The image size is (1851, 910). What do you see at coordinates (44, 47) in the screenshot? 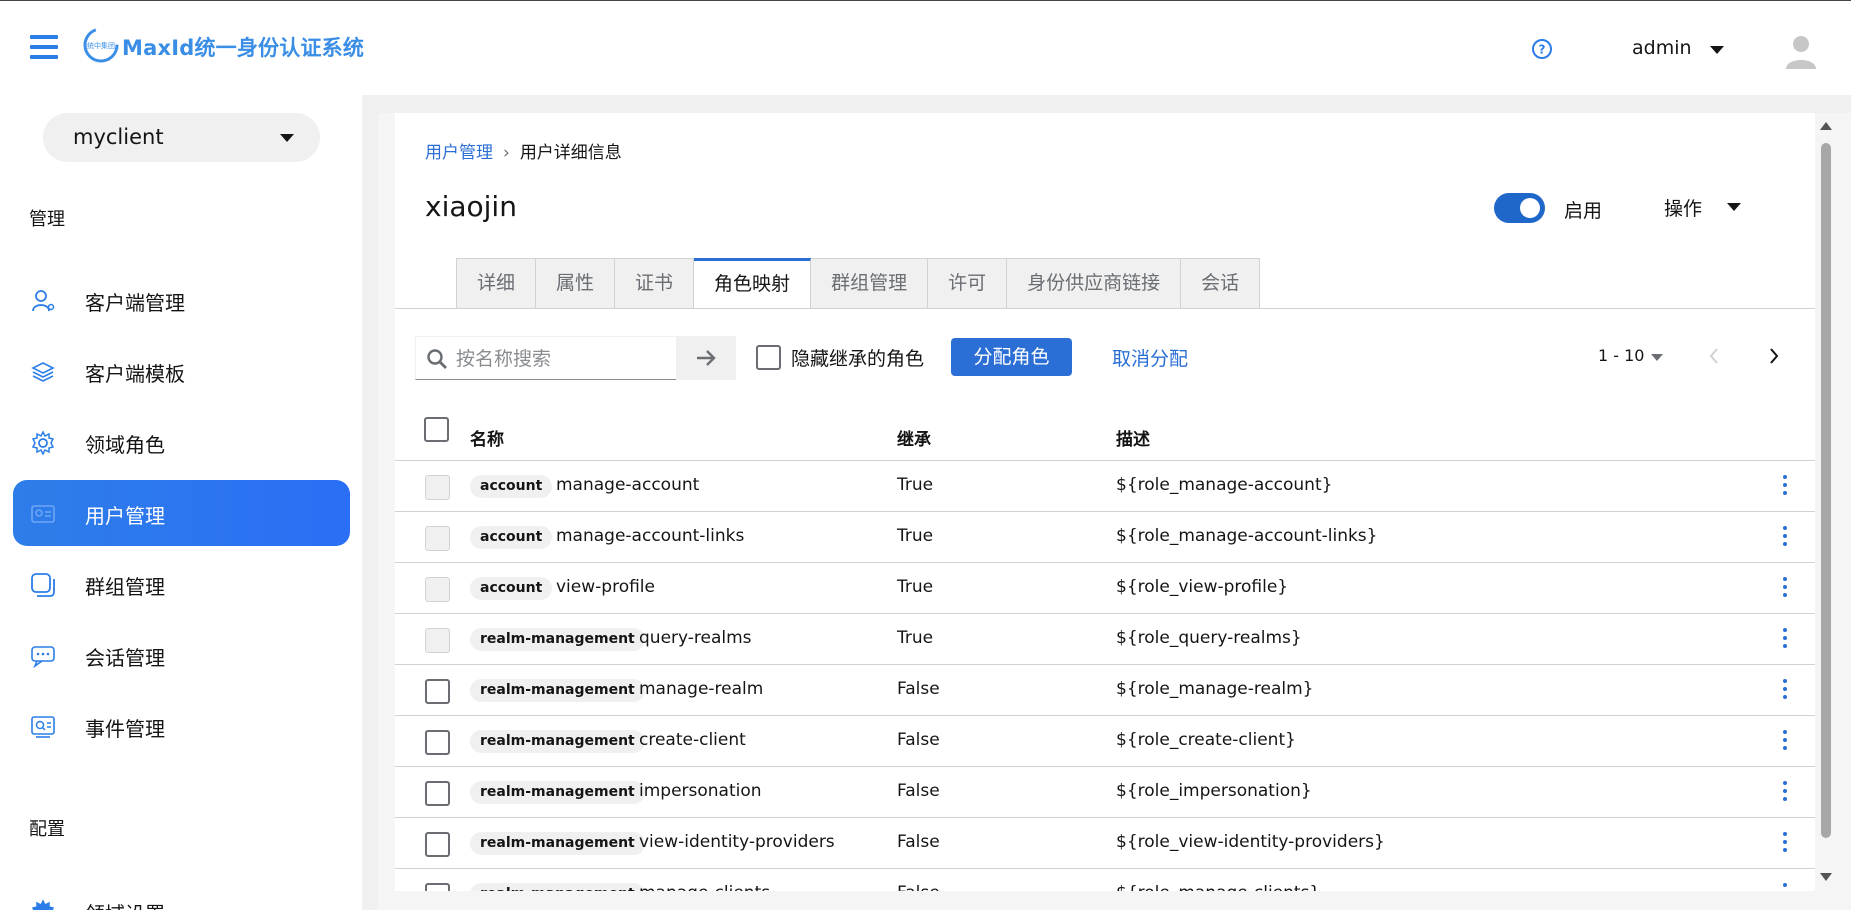
I see `hamburger-menu-icon` at bounding box center [44, 47].